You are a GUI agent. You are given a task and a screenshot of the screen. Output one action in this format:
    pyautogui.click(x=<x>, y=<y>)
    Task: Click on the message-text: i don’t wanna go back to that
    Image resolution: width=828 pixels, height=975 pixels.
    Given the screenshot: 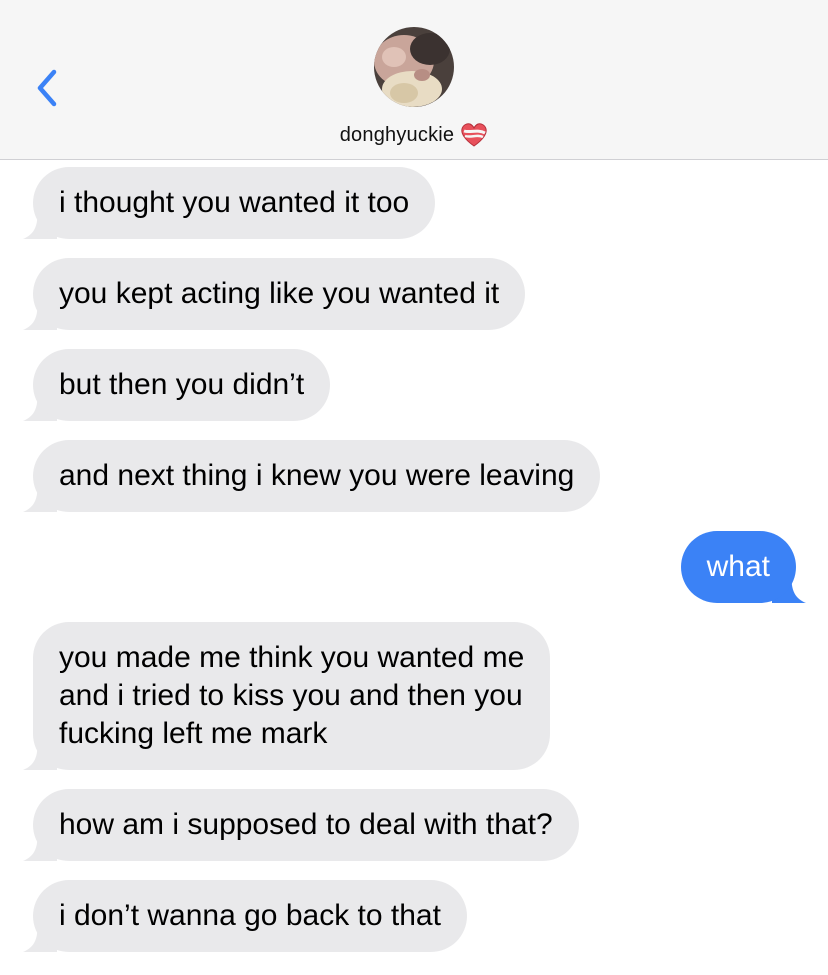 What is the action you would take?
    pyautogui.click(x=250, y=915)
    